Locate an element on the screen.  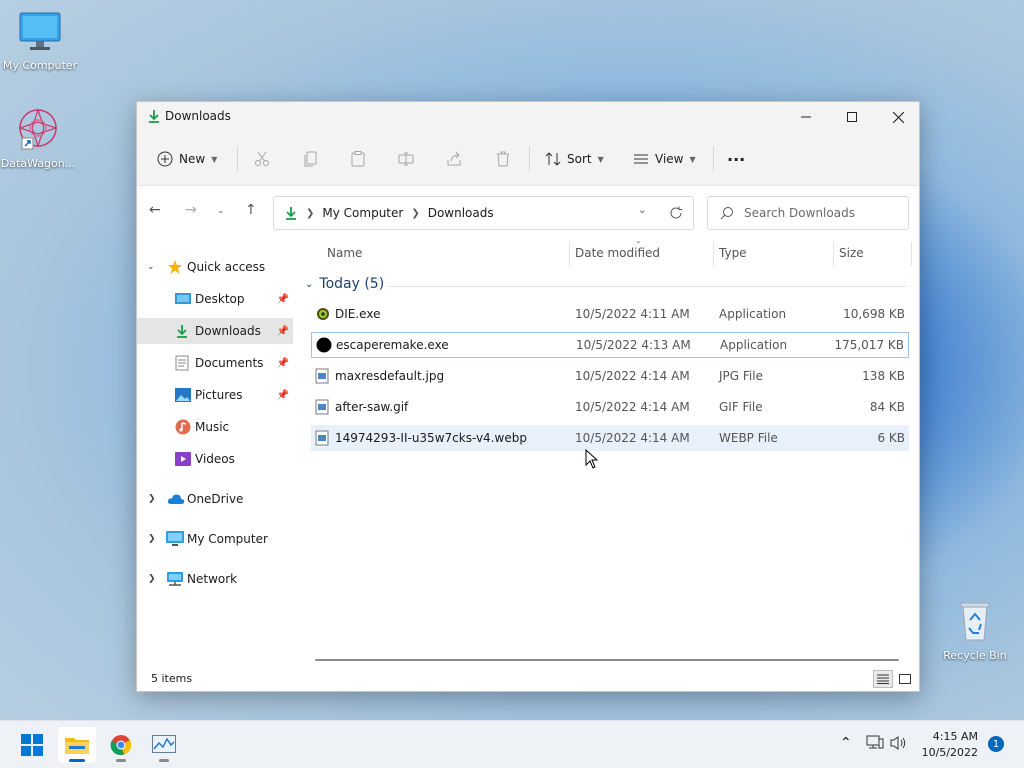
clock-date: 10/5/2022 is located at coordinates (949, 752).